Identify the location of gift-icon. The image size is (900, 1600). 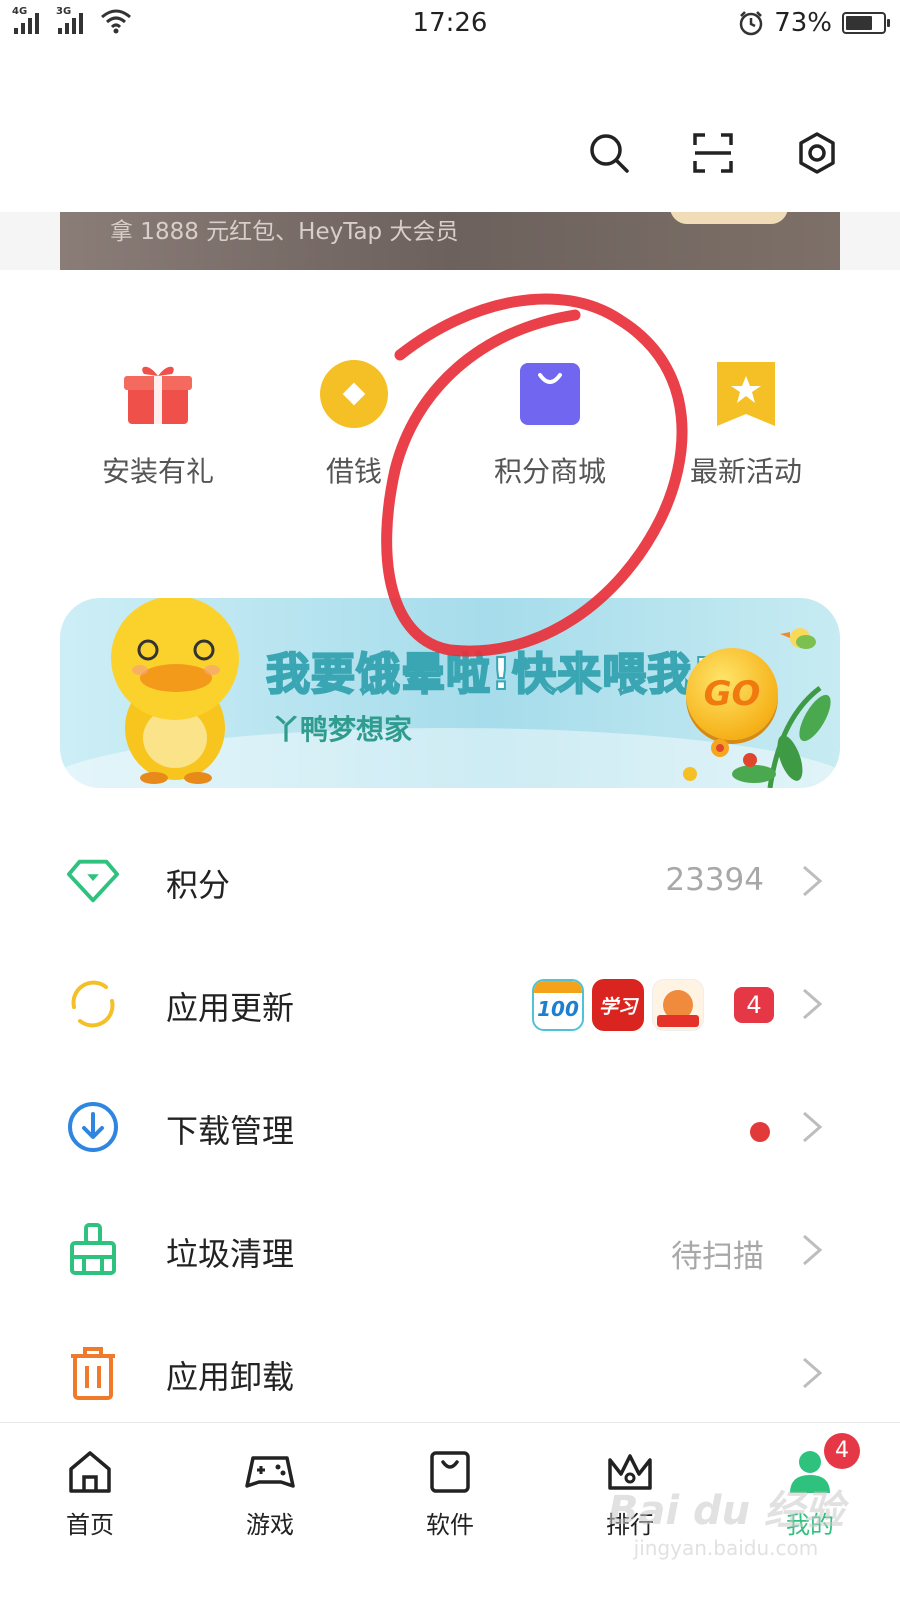
(158, 394).